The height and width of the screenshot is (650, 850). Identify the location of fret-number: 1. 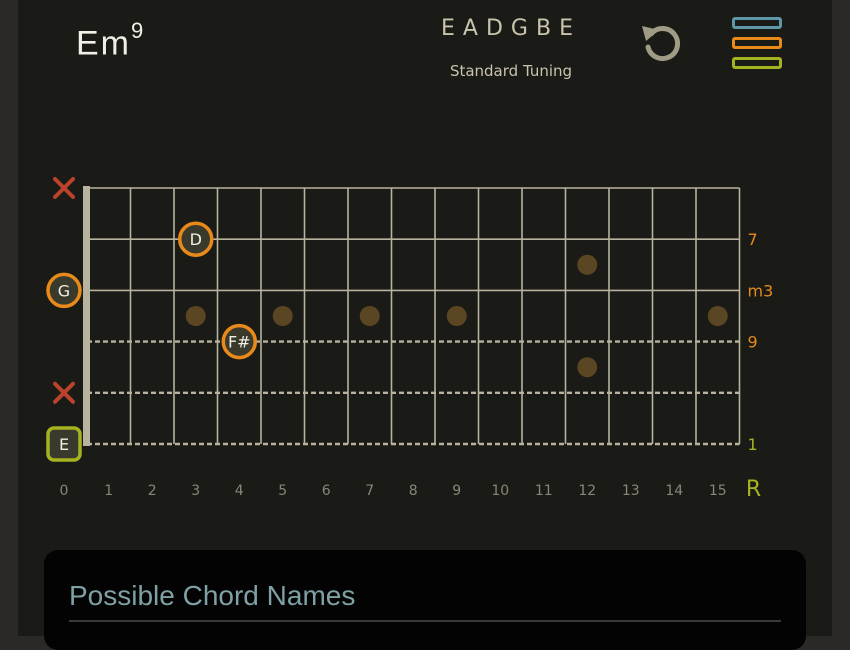
(108, 491).